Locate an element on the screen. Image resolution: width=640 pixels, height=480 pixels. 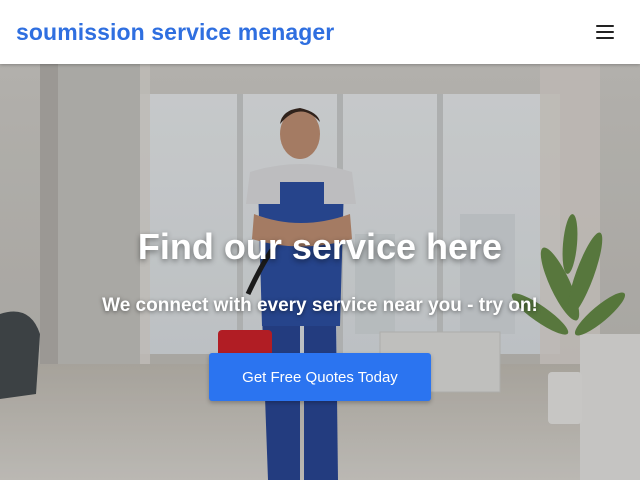
navbar: soumission service menager is located at coordinates (320, 32).